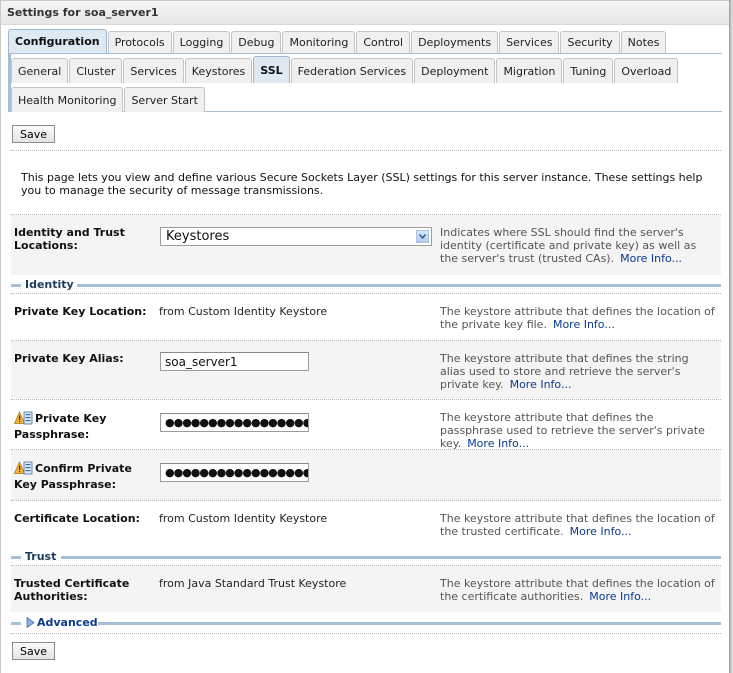 The image size is (733, 673). Describe the element at coordinates (731, 336) in the screenshot. I see `scrollbar-edge` at that location.